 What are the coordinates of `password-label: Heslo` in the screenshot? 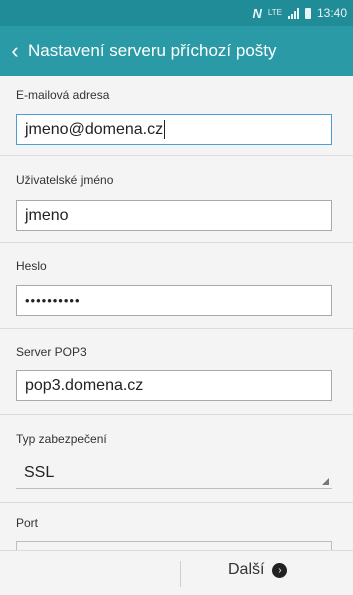 It's located at (31, 266).